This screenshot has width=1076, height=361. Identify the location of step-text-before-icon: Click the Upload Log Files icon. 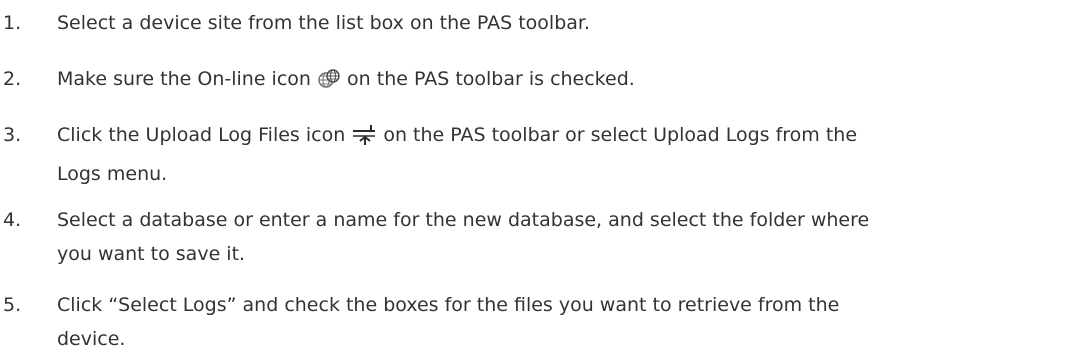
(201, 135).